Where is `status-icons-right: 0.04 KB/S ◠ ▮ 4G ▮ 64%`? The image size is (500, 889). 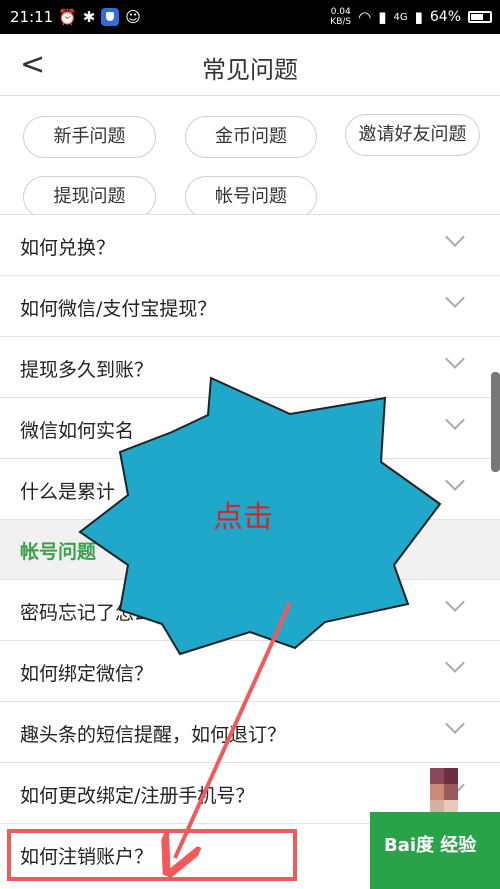 status-icons-right: 0.04 KB/S ◠ ▮ 4G ▮ 64% is located at coordinates (411, 17).